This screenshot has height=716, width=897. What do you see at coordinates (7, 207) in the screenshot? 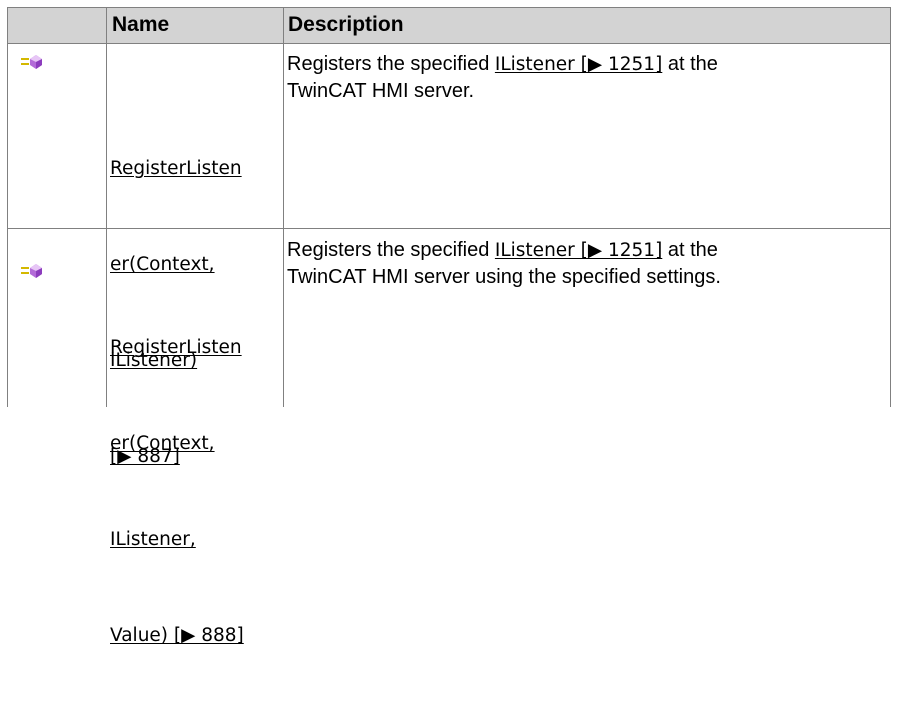
I see `border-left` at bounding box center [7, 207].